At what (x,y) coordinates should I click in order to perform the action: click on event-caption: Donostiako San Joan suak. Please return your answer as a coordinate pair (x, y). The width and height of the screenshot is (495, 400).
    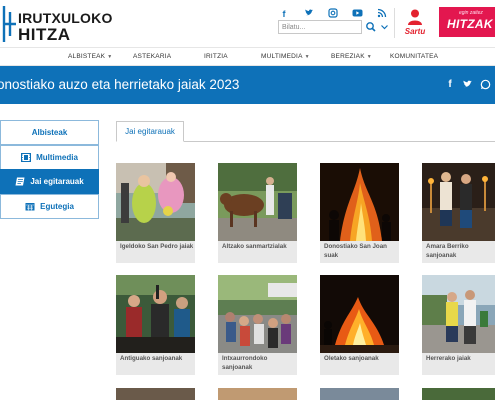
    Looking at the image, I should click on (355, 251).